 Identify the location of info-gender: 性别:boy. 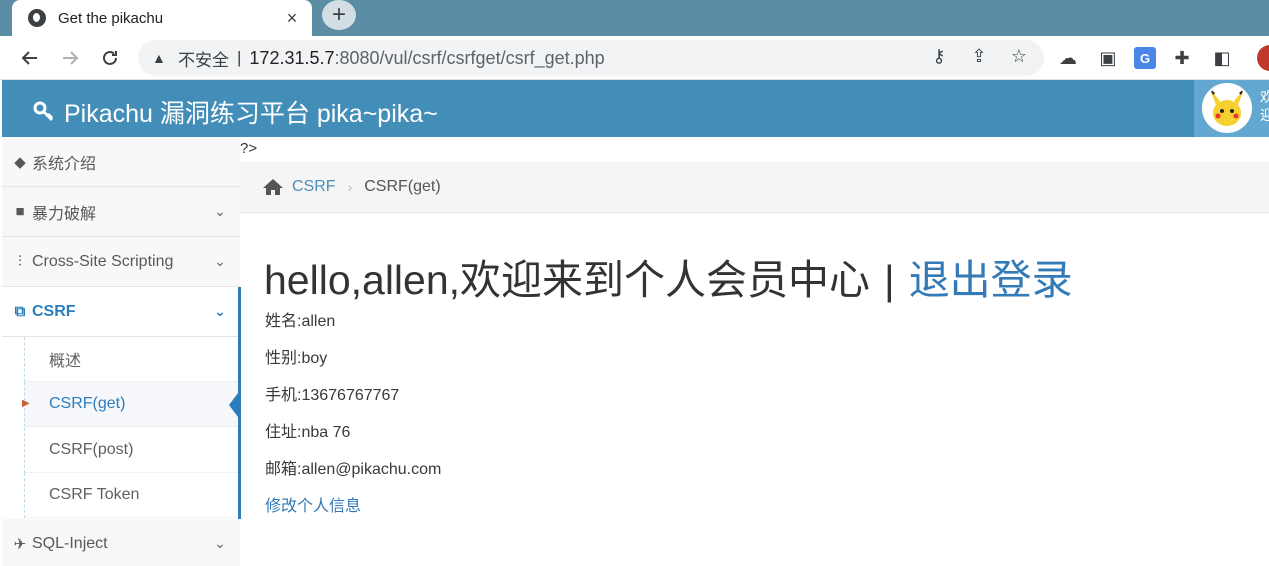
(296, 358).